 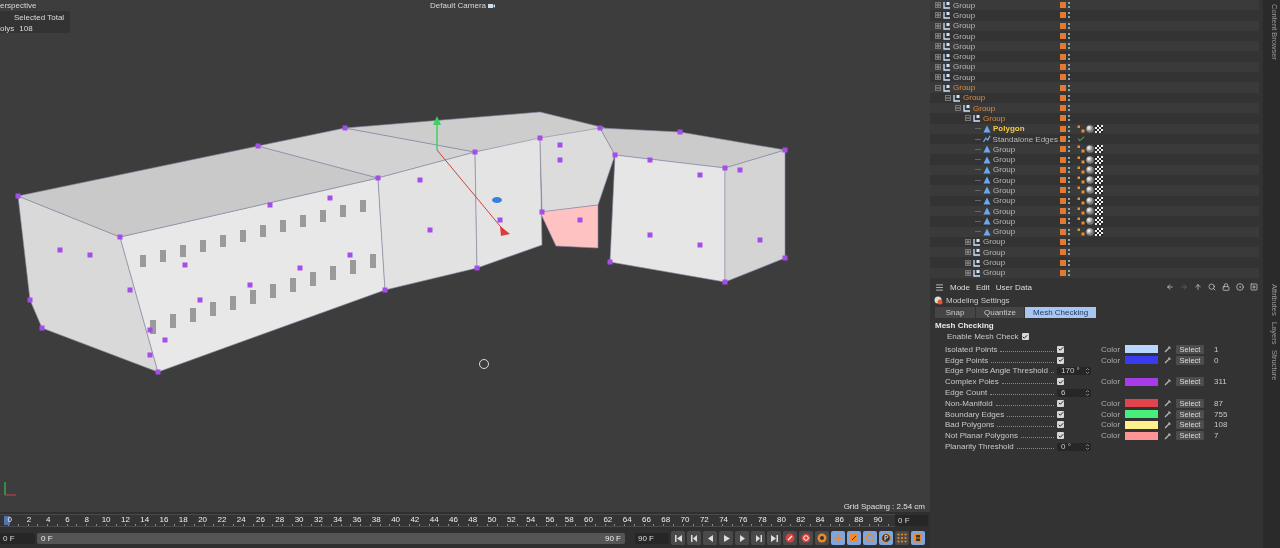 I want to click on material-sphere-icon, so click(x=1090, y=128).